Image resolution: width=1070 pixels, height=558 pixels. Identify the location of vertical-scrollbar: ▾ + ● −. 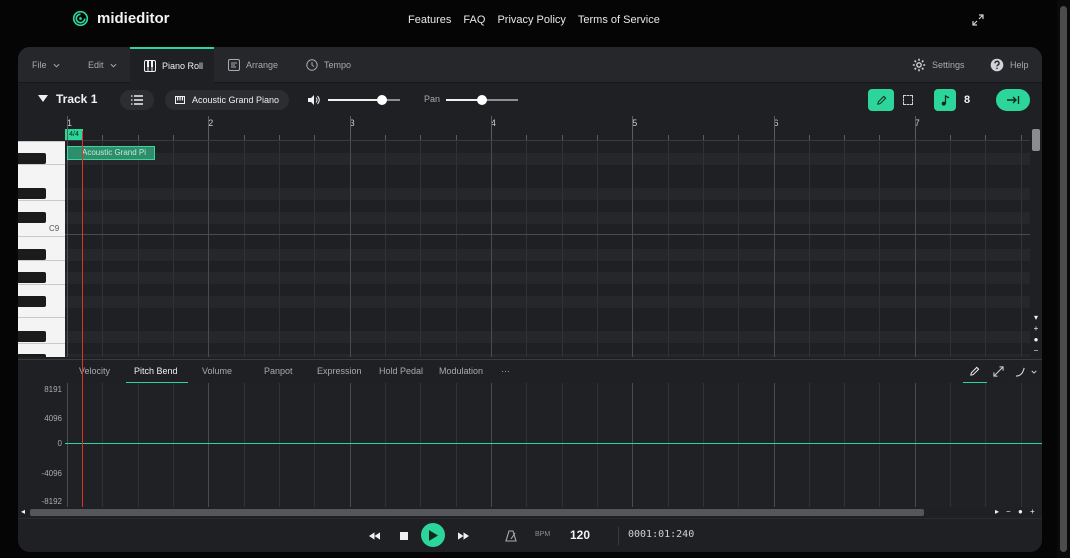
(1036, 237).